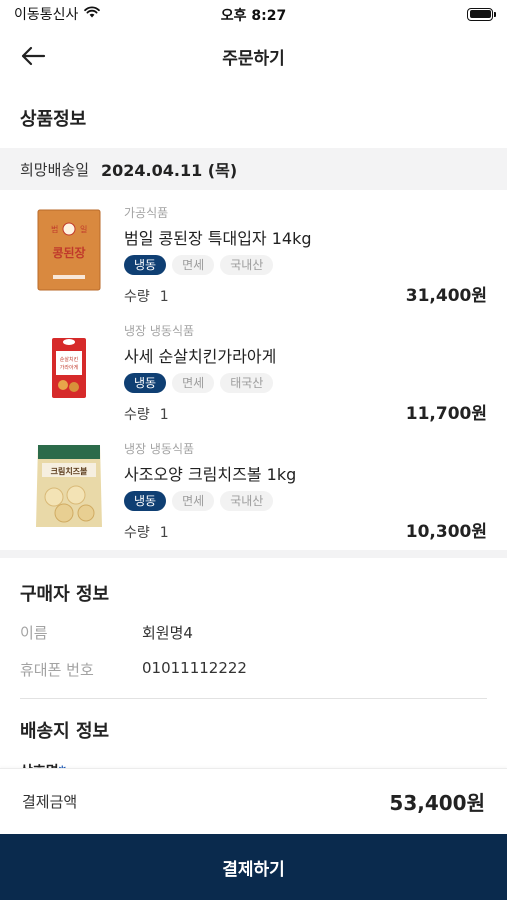  What do you see at coordinates (65, 594) in the screenshot?
I see `buyer-section-title: 구매자 정보` at bounding box center [65, 594].